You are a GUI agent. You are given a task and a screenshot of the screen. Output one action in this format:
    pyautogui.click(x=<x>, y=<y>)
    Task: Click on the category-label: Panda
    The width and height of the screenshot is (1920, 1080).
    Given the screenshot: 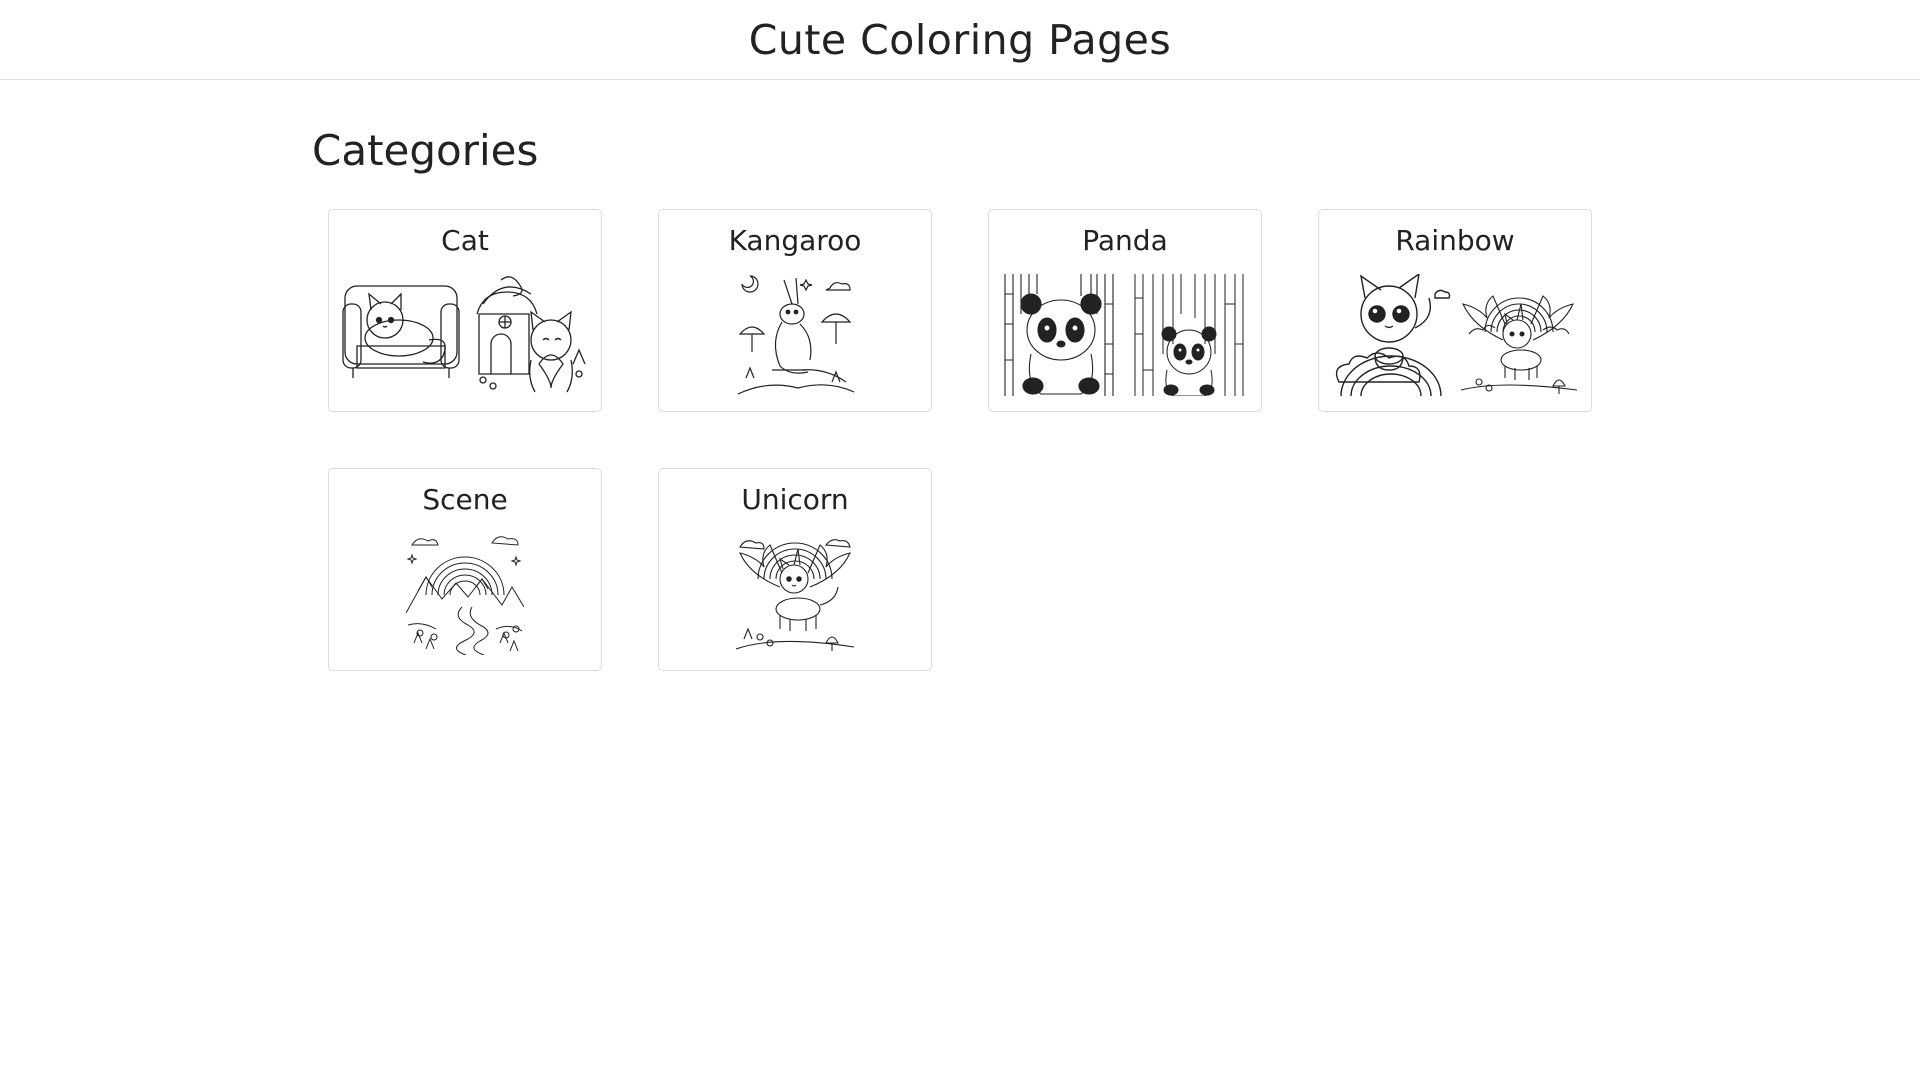 What is the action you would take?
    pyautogui.click(x=1125, y=240)
    